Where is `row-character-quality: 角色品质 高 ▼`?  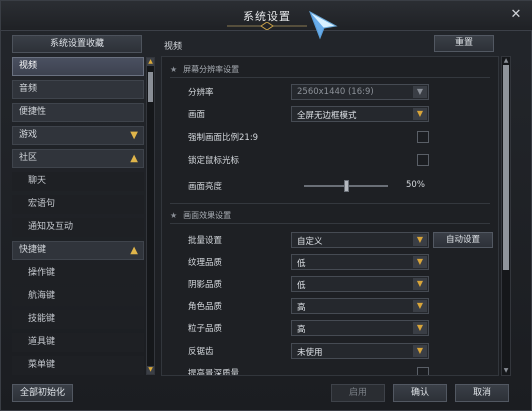
row-character-quality: 角色品质 高 ▼ is located at coordinates (341, 306).